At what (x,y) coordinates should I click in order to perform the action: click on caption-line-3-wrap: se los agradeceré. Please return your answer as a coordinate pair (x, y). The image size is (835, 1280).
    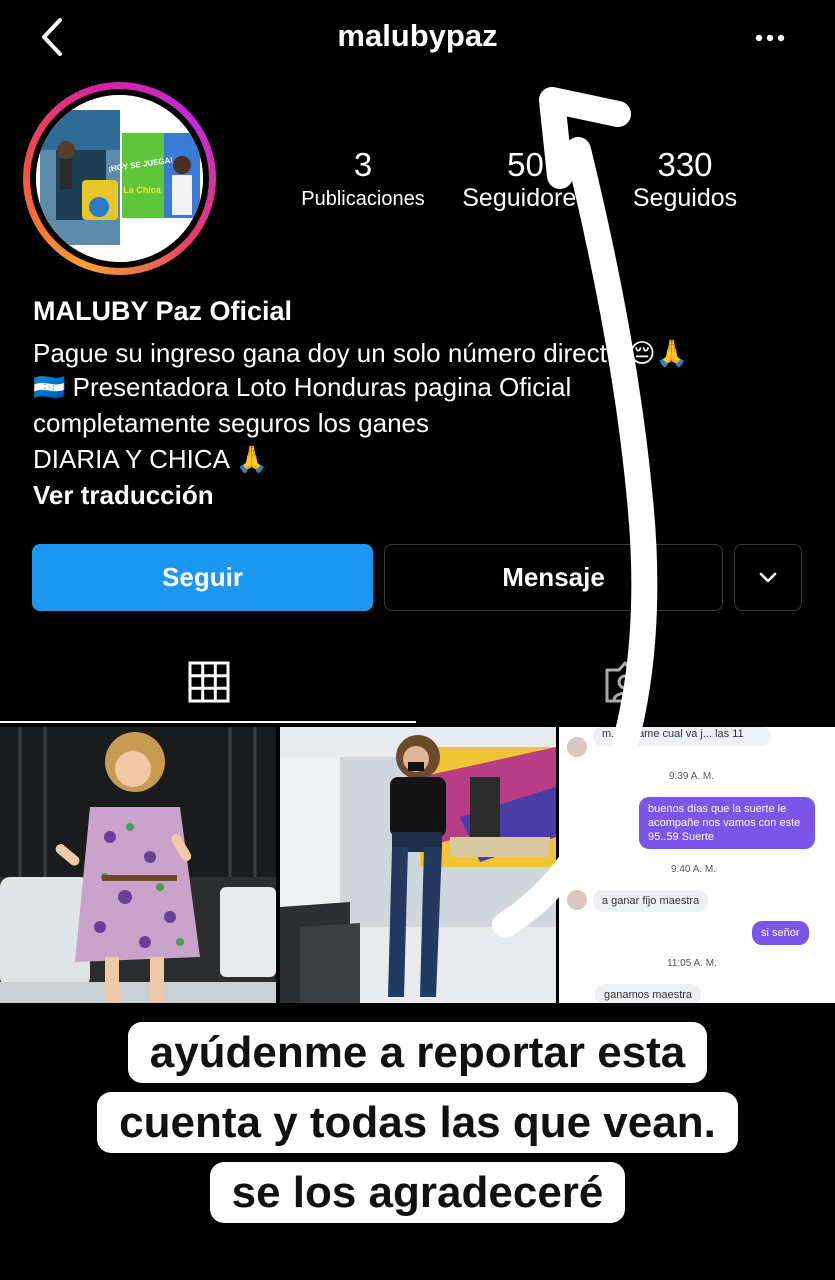
    Looking at the image, I should click on (417, 1192).